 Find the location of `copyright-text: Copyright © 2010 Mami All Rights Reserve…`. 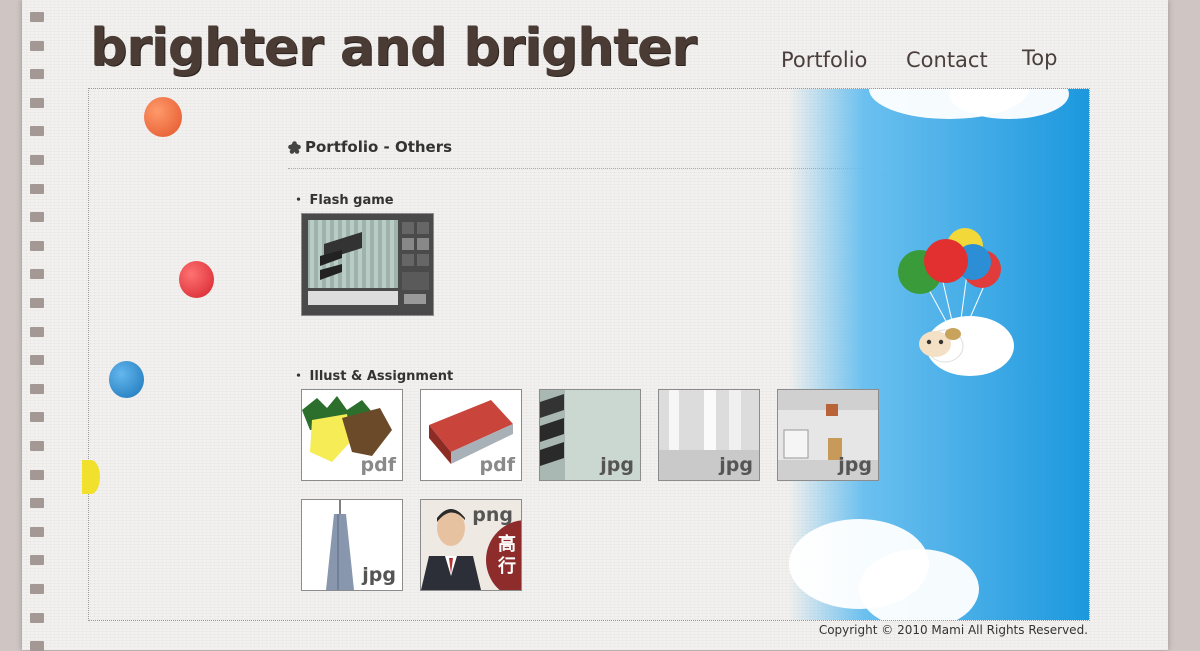

copyright-text: Copyright © 2010 Mami All Rights Reserve… is located at coordinates (953, 630).